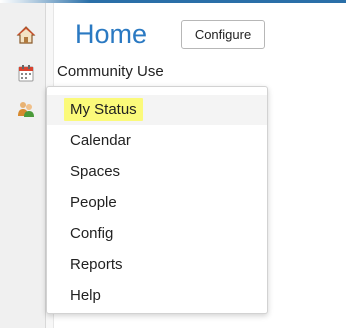 This screenshot has height=328, width=346. Describe the element at coordinates (103, 109) in the screenshot. I see `menu-item-label: My Status` at that location.